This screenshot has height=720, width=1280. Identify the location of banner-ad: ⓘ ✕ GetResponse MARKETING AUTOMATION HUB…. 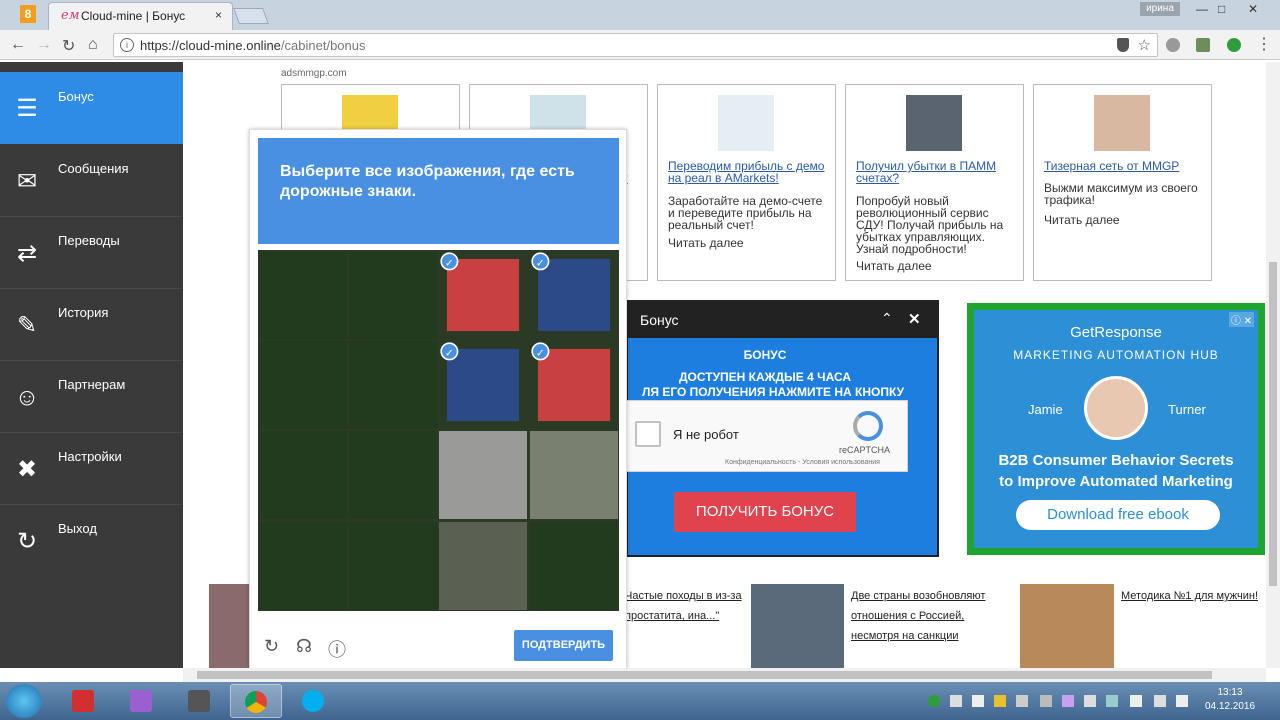
(1116, 429).